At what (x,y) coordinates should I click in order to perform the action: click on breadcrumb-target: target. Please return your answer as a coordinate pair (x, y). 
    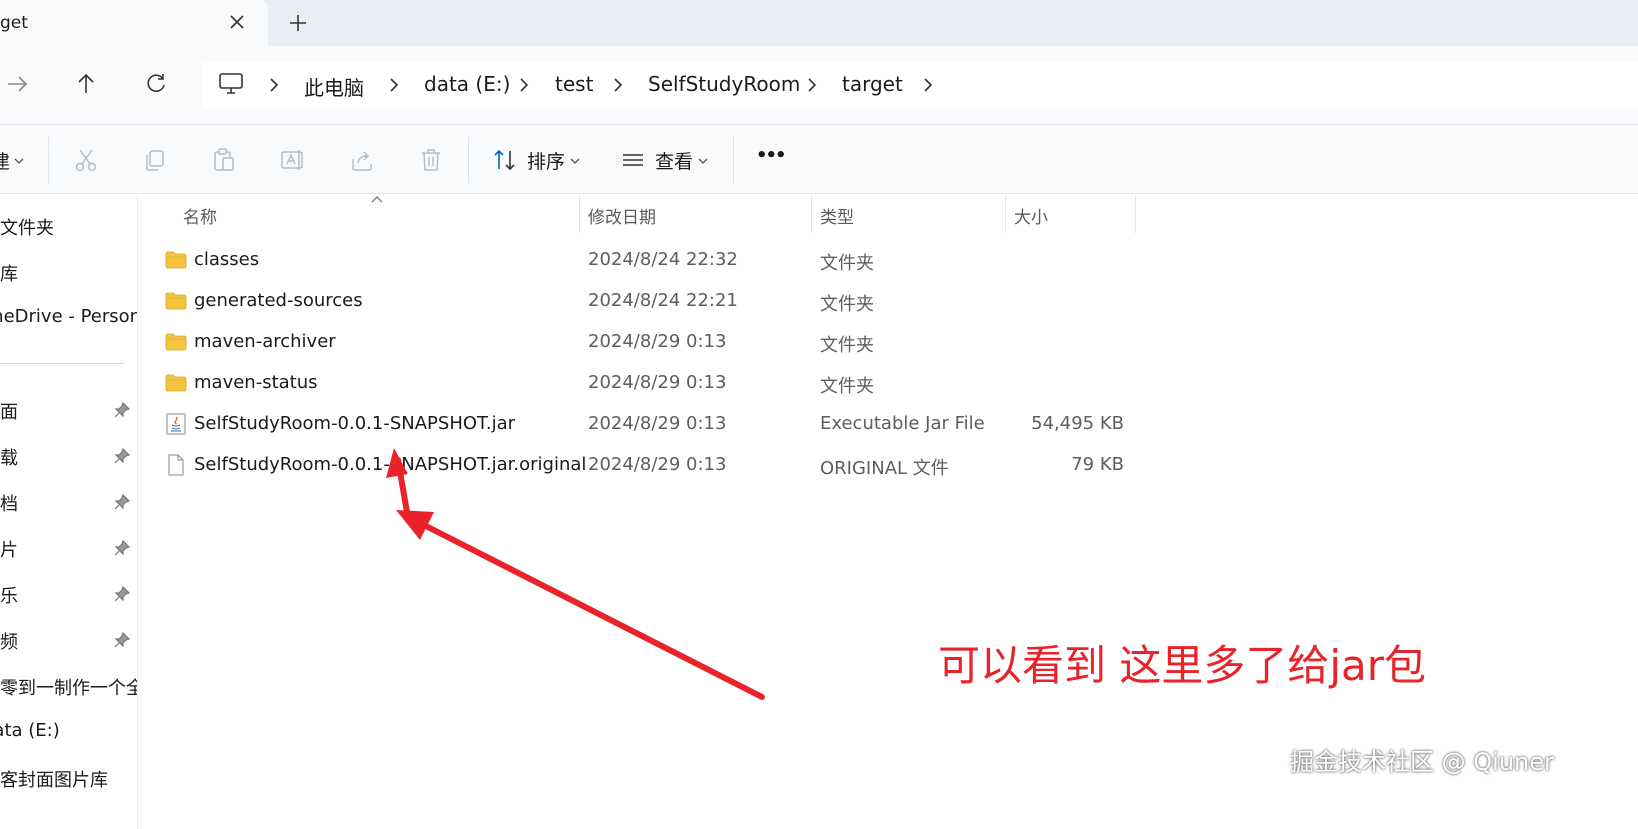
    Looking at the image, I should click on (872, 84).